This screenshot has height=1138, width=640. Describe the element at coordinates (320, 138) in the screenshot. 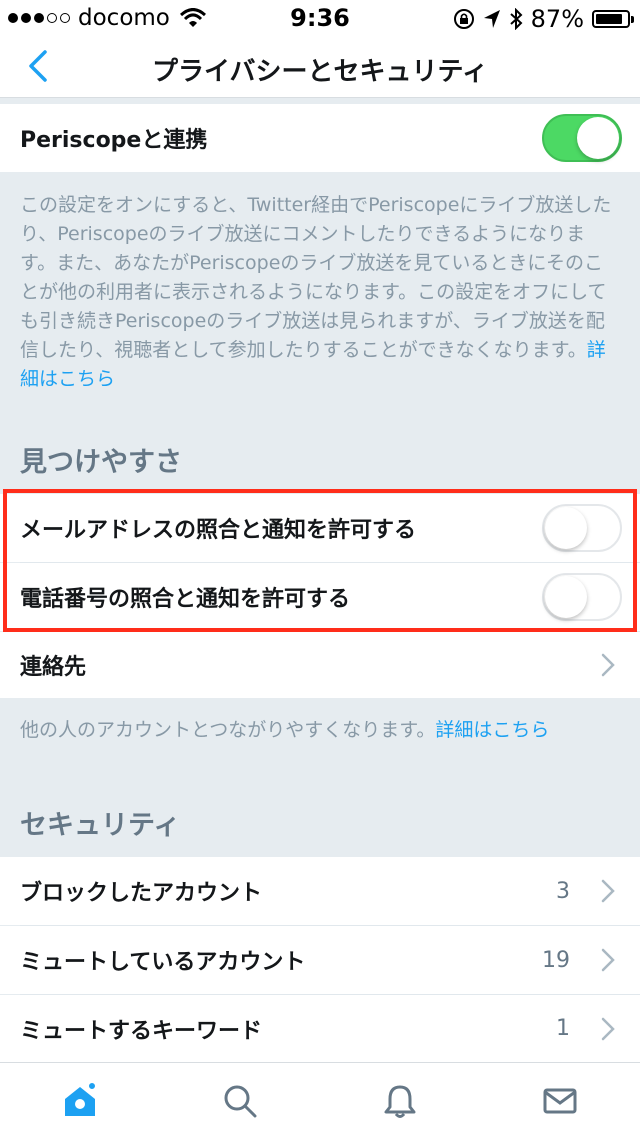

I see `periscope-row: Periscopeと連携` at that location.